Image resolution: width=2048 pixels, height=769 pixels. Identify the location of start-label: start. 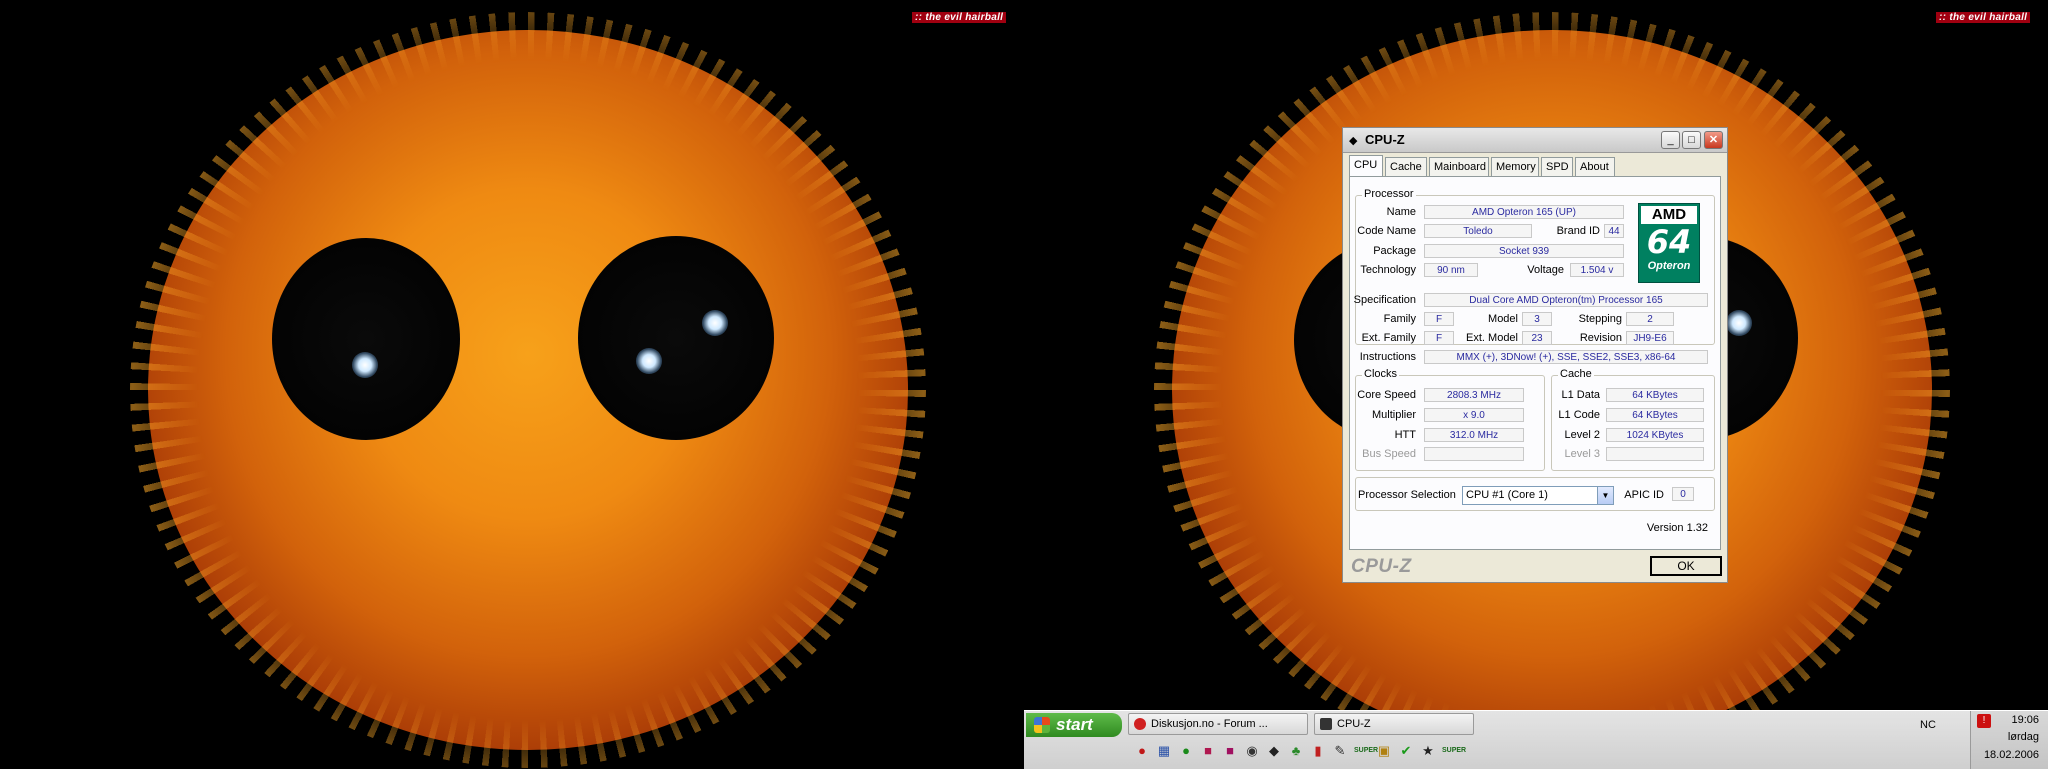
(1074, 724).